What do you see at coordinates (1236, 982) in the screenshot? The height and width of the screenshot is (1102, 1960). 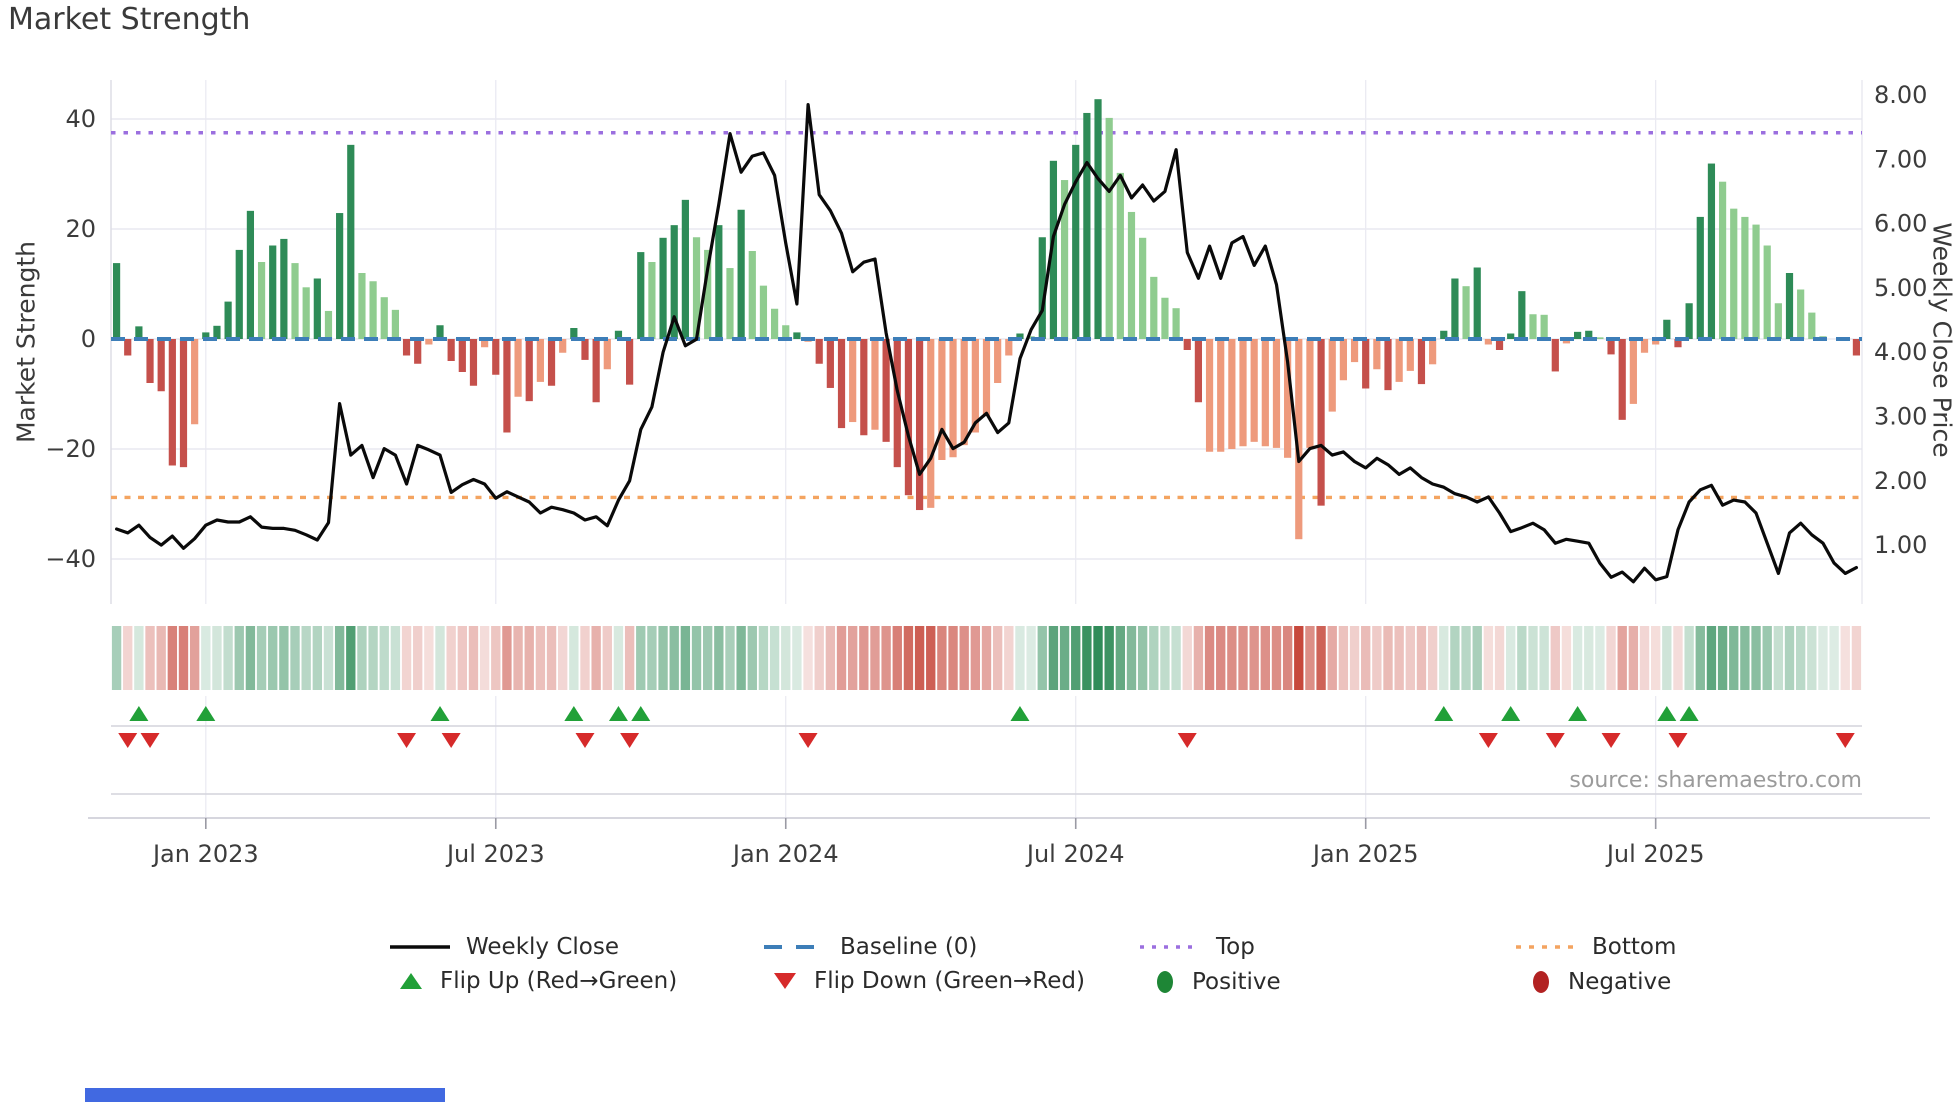 I see `legend-label: Positive` at bounding box center [1236, 982].